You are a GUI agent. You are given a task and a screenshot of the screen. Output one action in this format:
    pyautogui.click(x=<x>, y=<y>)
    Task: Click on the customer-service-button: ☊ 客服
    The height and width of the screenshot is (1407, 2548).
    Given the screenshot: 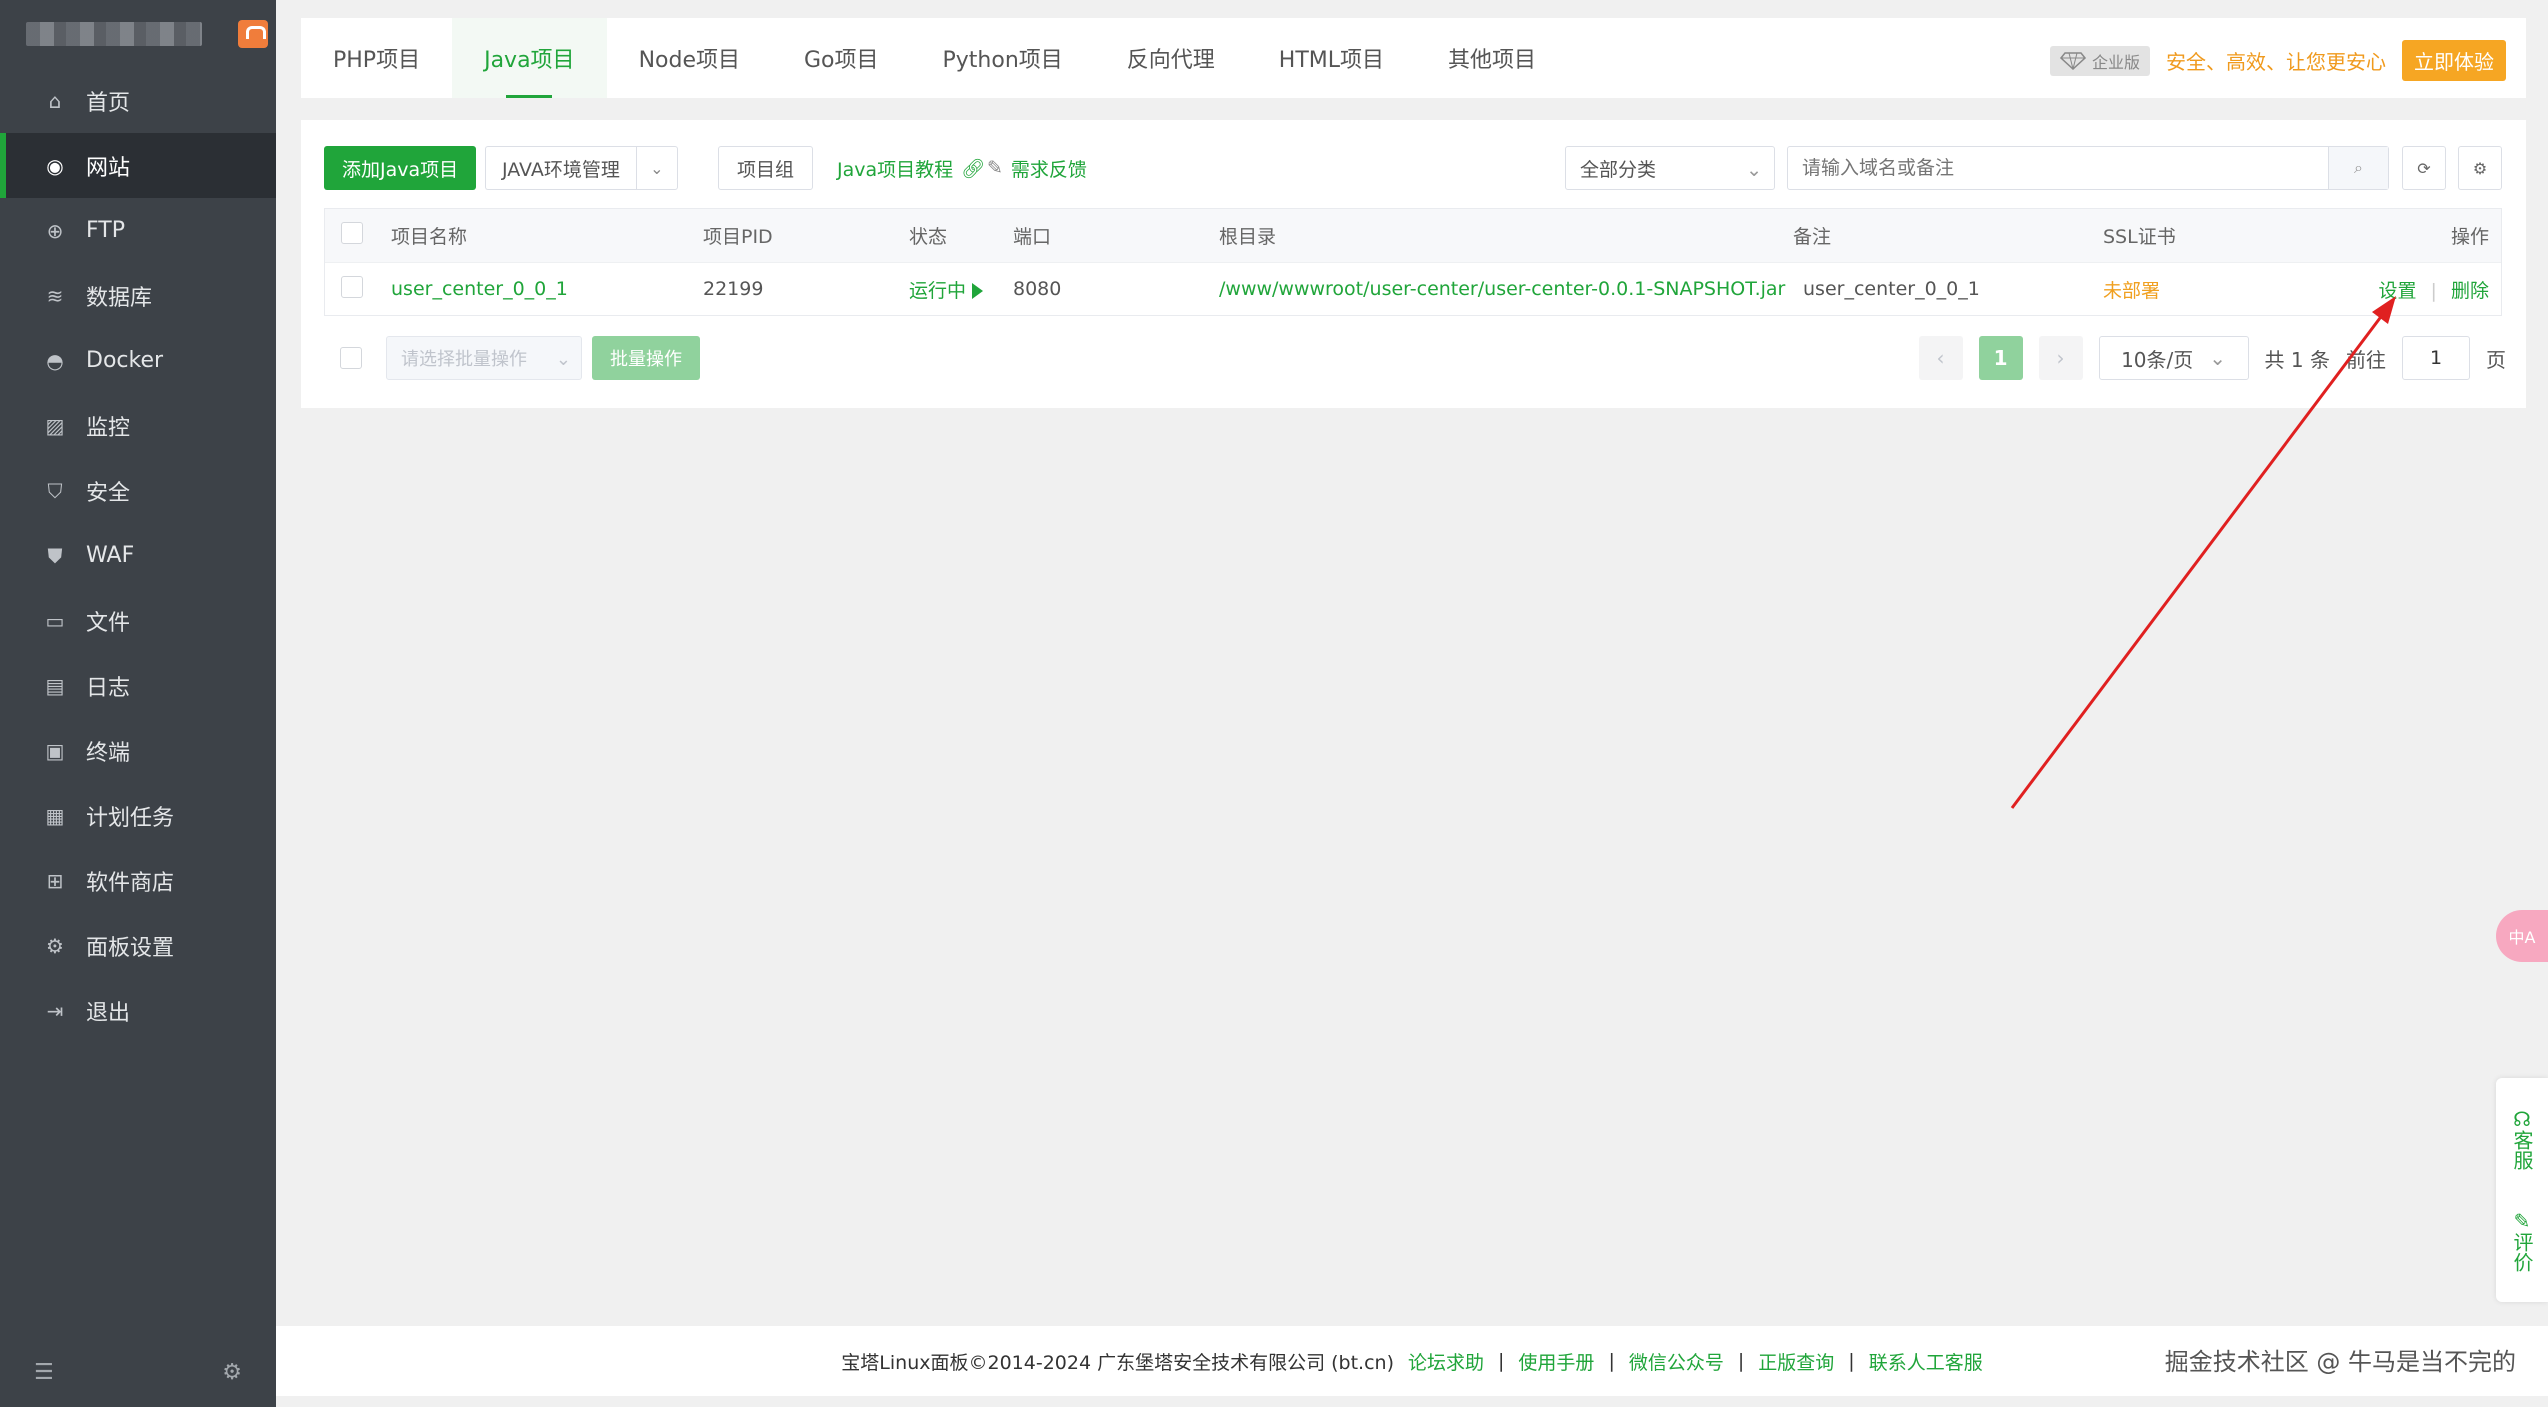 What is the action you would take?
    pyautogui.click(x=2522, y=1138)
    